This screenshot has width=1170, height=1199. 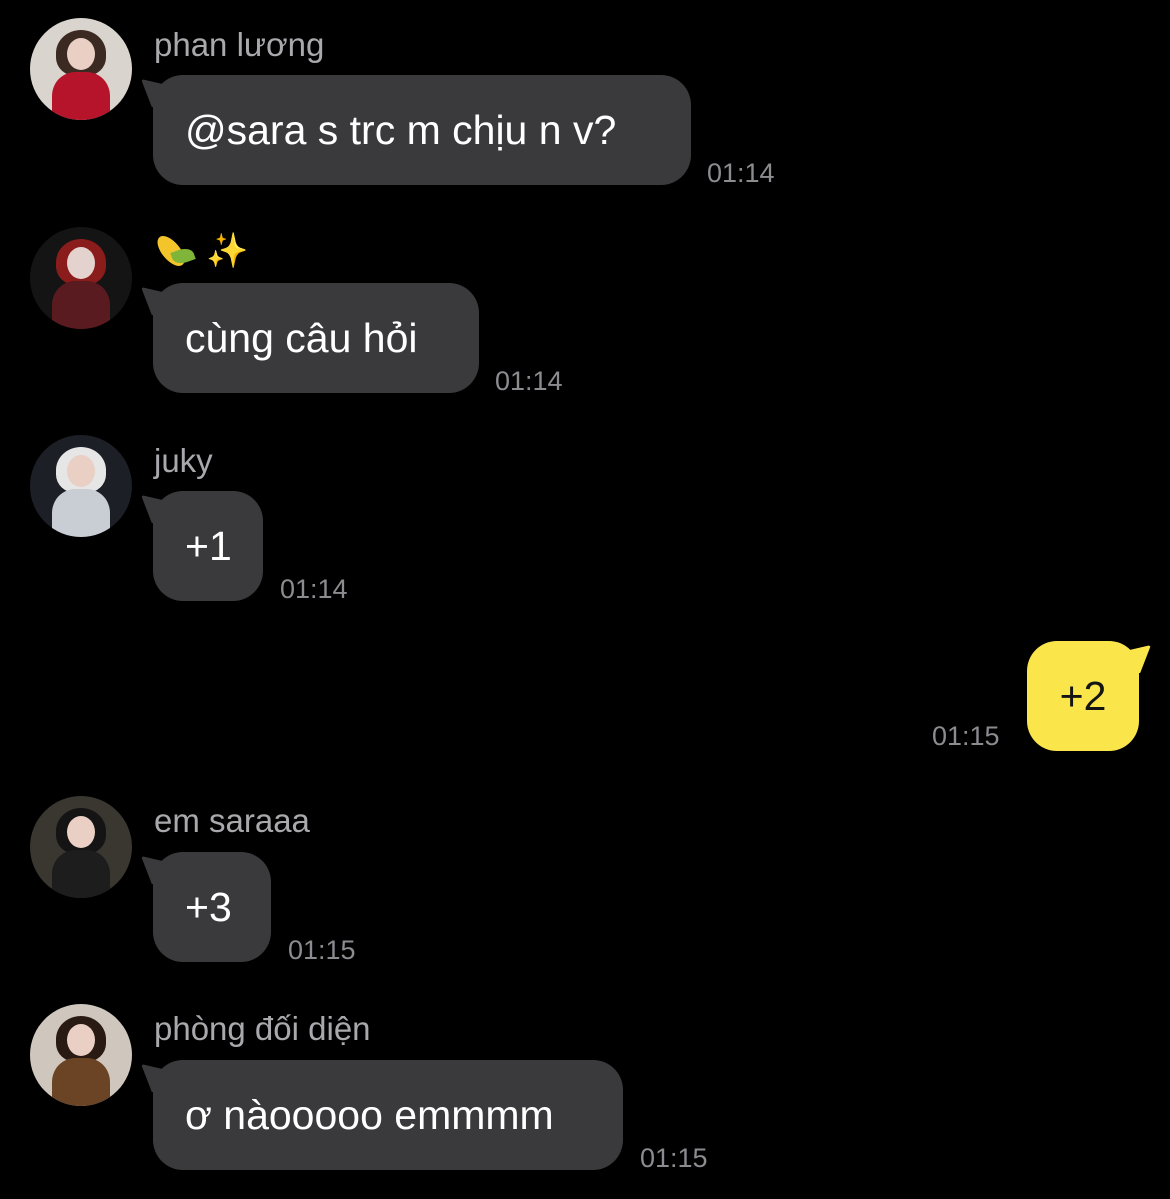 What do you see at coordinates (227, 251) in the screenshot?
I see `sparkles-icon: ✨` at bounding box center [227, 251].